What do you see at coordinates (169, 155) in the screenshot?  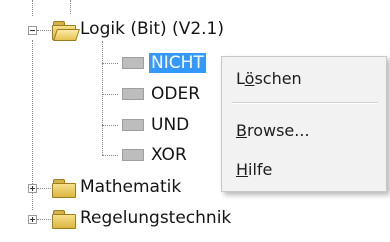 I see `tree-node-label: XOR` at bounding box center [169, 155].